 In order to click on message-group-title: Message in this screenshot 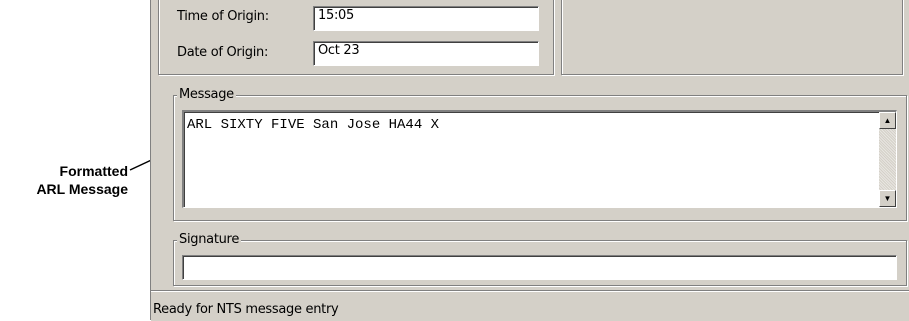, I will do `click(206, 94)`.